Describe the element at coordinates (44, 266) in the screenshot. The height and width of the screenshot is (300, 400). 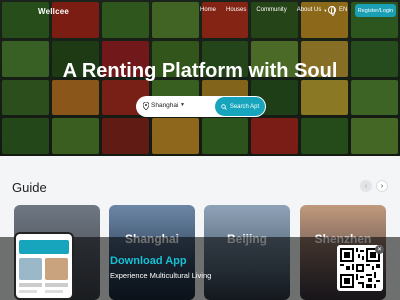
I see `phone-mockup-image` at that location.